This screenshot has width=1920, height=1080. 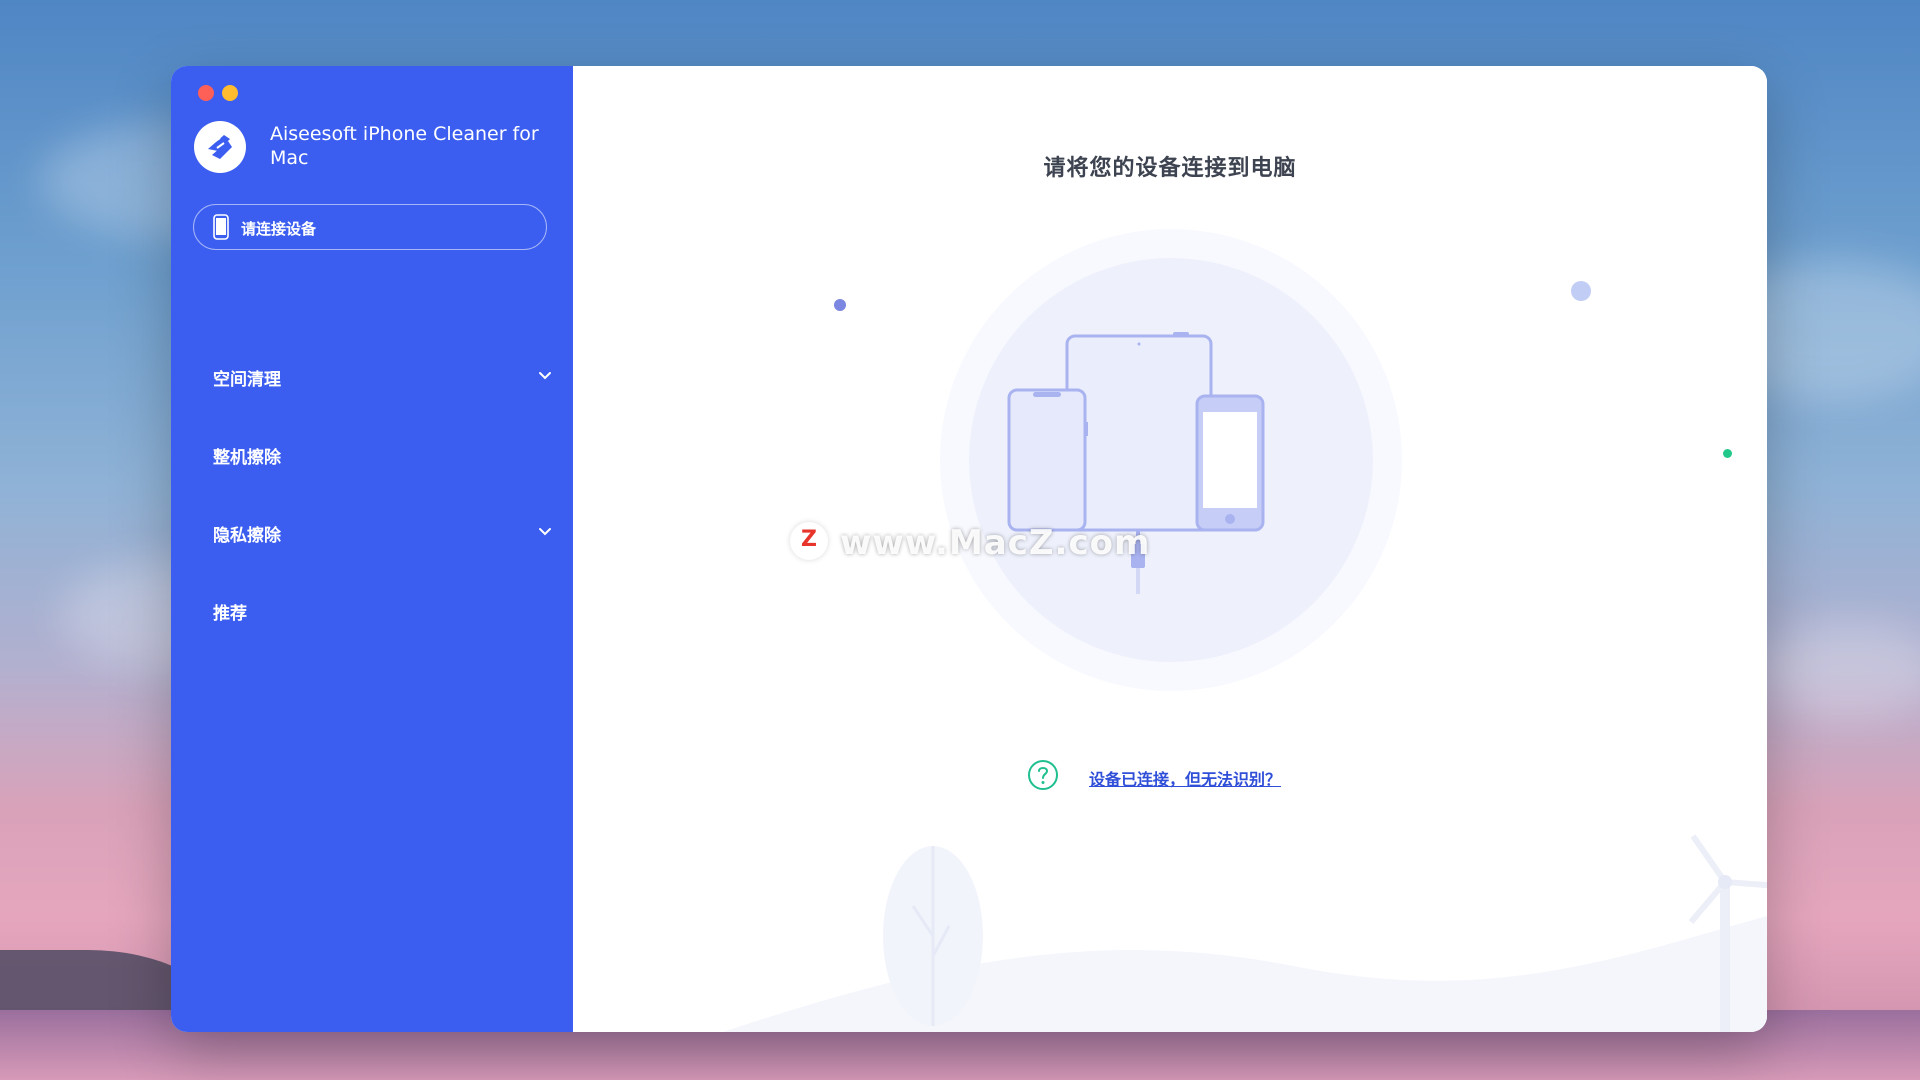 I want to click on watermark-badge-text: Z, so click(x=809, y=539).